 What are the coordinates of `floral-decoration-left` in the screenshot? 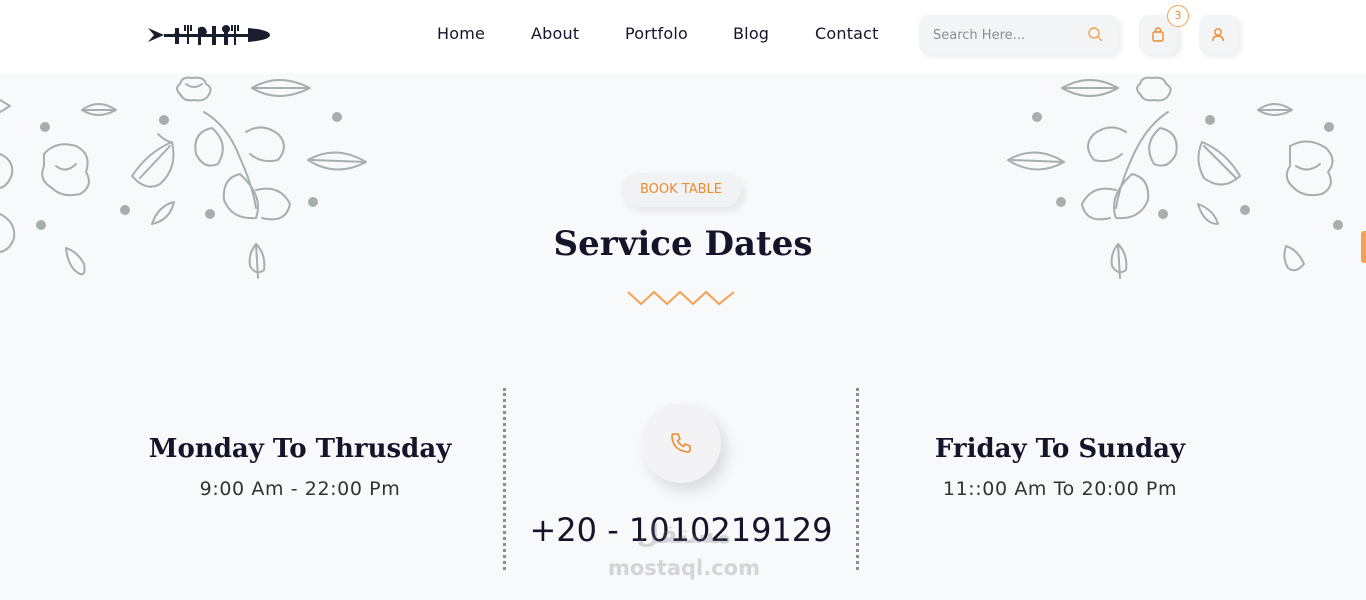 It's located at (183, 177).